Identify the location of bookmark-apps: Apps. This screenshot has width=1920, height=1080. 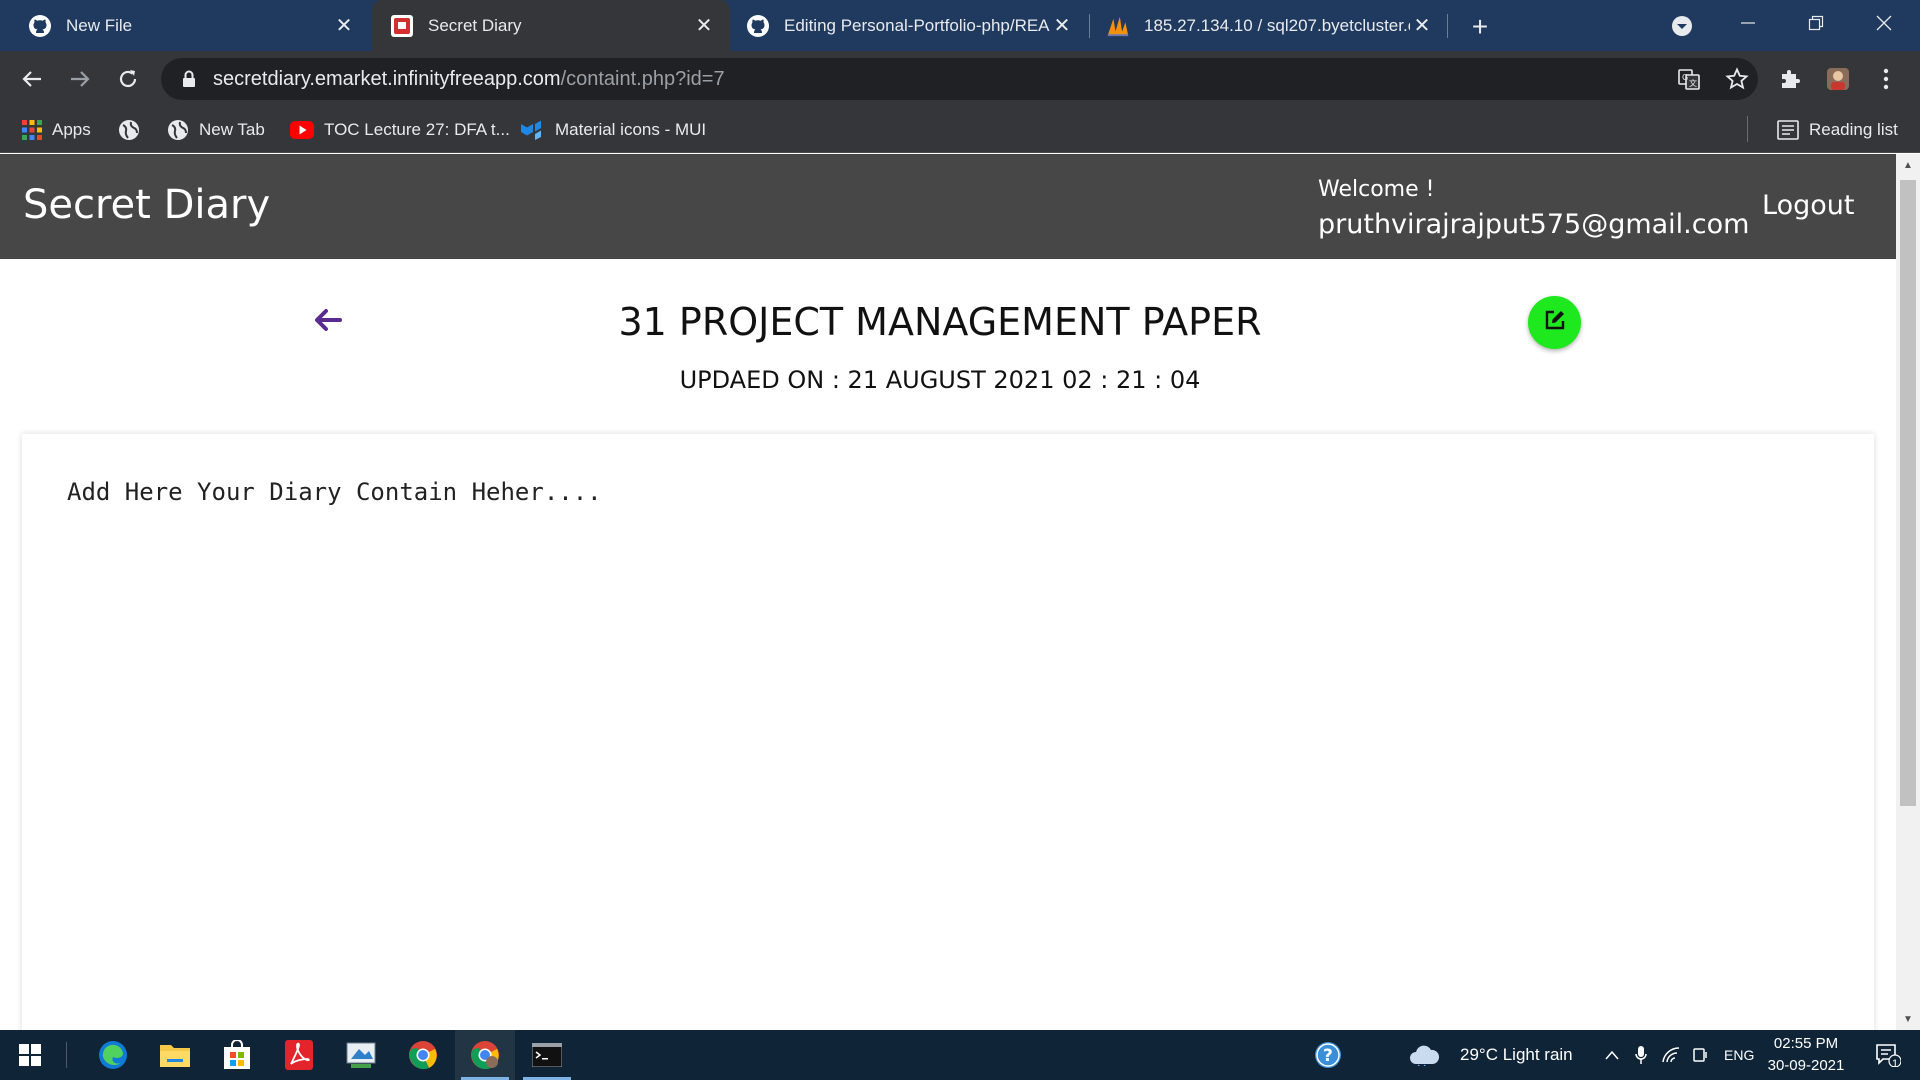
(56, 129).